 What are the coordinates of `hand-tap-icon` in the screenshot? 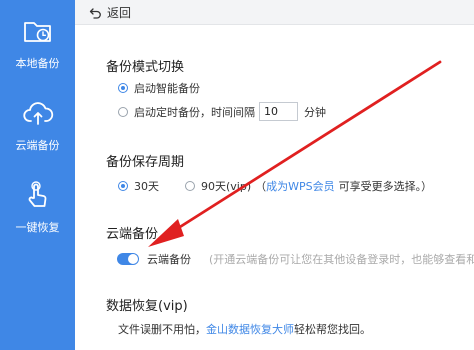 It's located at (37, 194).